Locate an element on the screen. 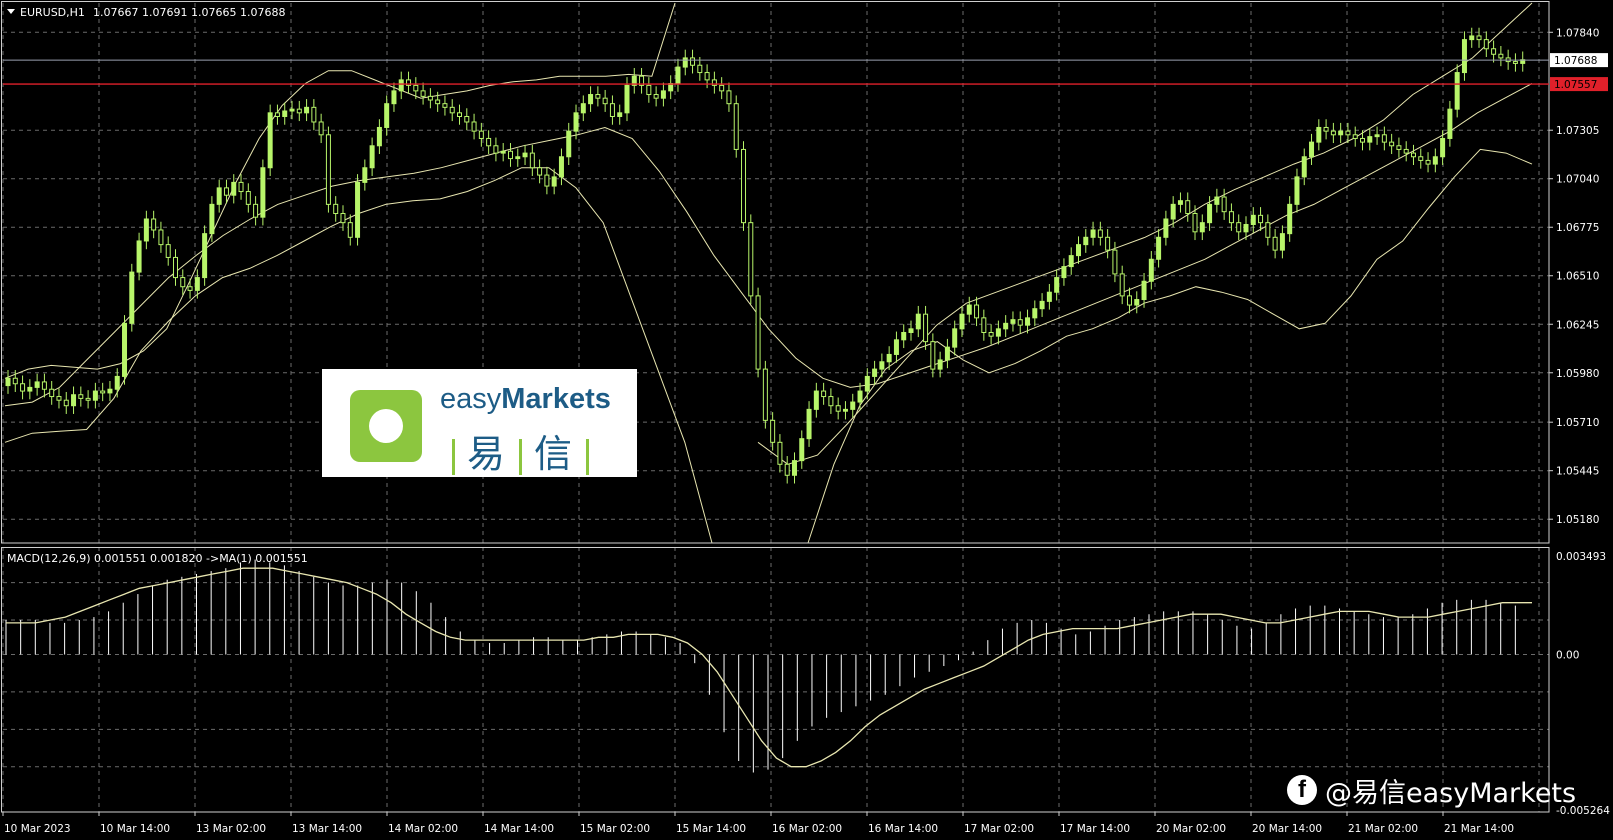 Image resolution: width=1613 pixels, height=840 pixels. time-axis-label: 17 Mar 14:00 is located at coordinates (1095, 829).